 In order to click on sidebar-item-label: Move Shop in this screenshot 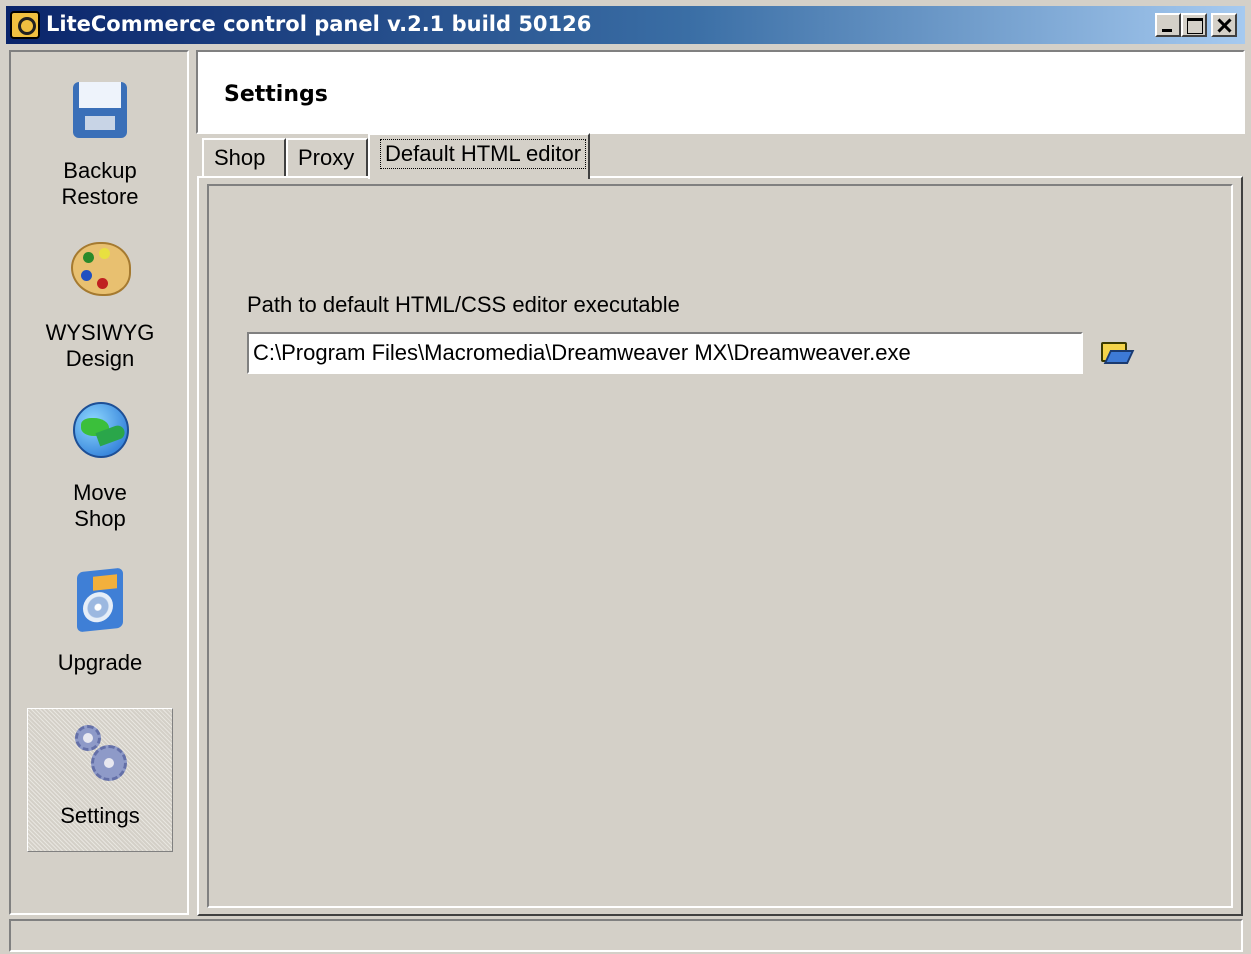, I will do `click(100, 505)`.